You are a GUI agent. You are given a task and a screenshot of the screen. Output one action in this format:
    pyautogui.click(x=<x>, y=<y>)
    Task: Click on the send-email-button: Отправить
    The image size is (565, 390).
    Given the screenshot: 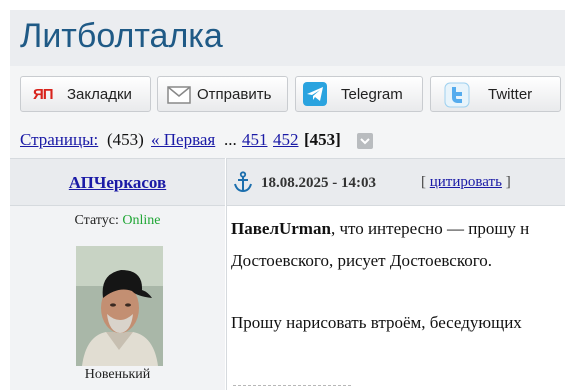 What is the action you would take?
    pyautogui.click(x=222, y=94)
    